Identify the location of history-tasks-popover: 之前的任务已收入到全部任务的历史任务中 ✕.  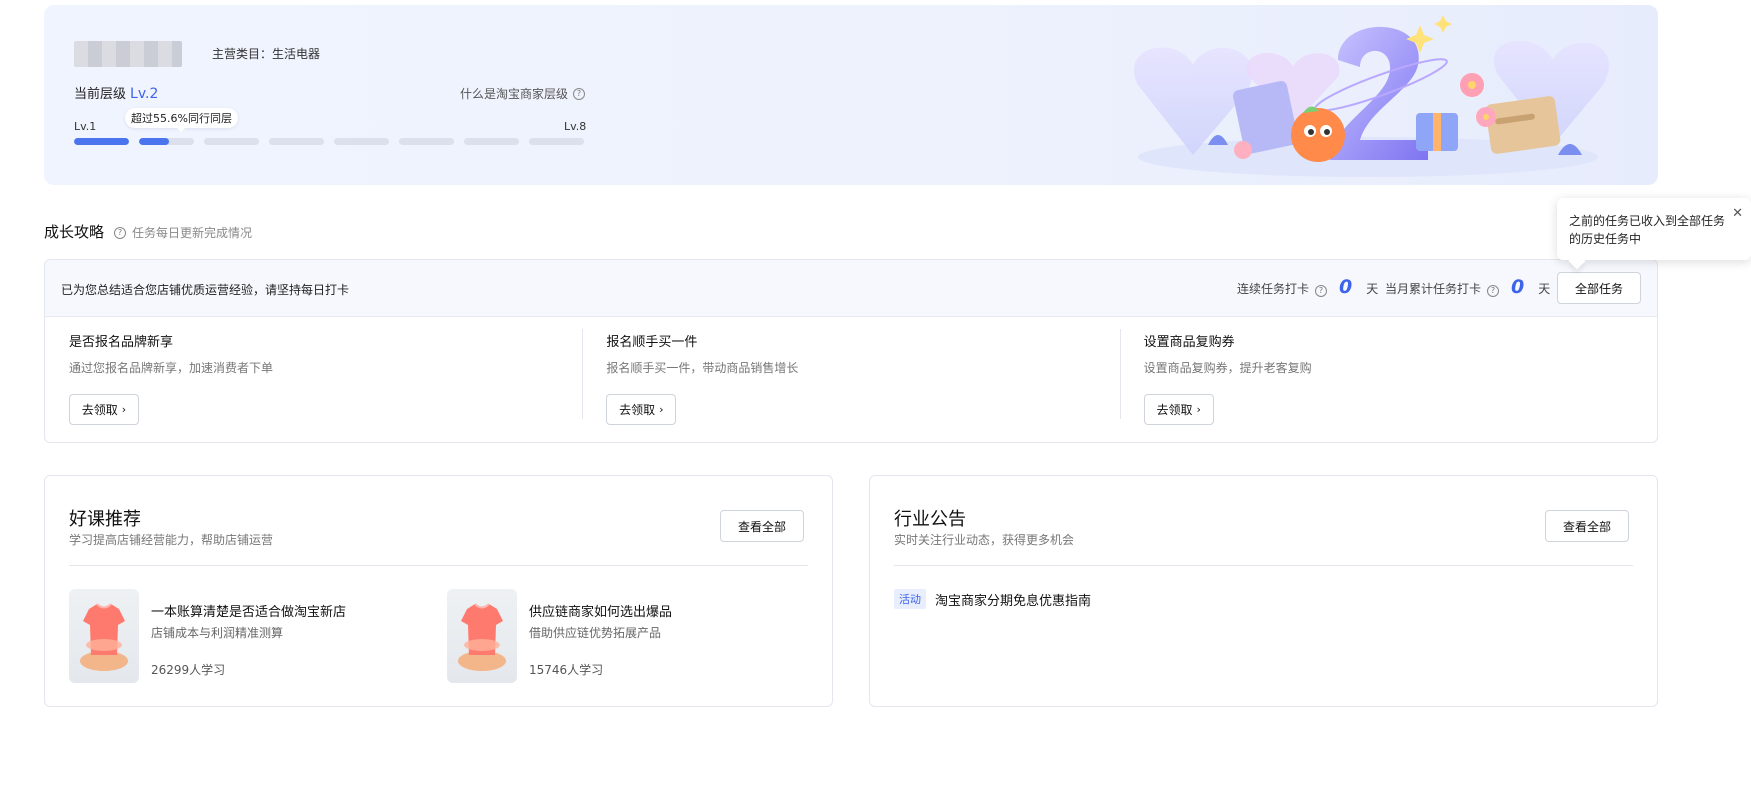
(1654, 229).